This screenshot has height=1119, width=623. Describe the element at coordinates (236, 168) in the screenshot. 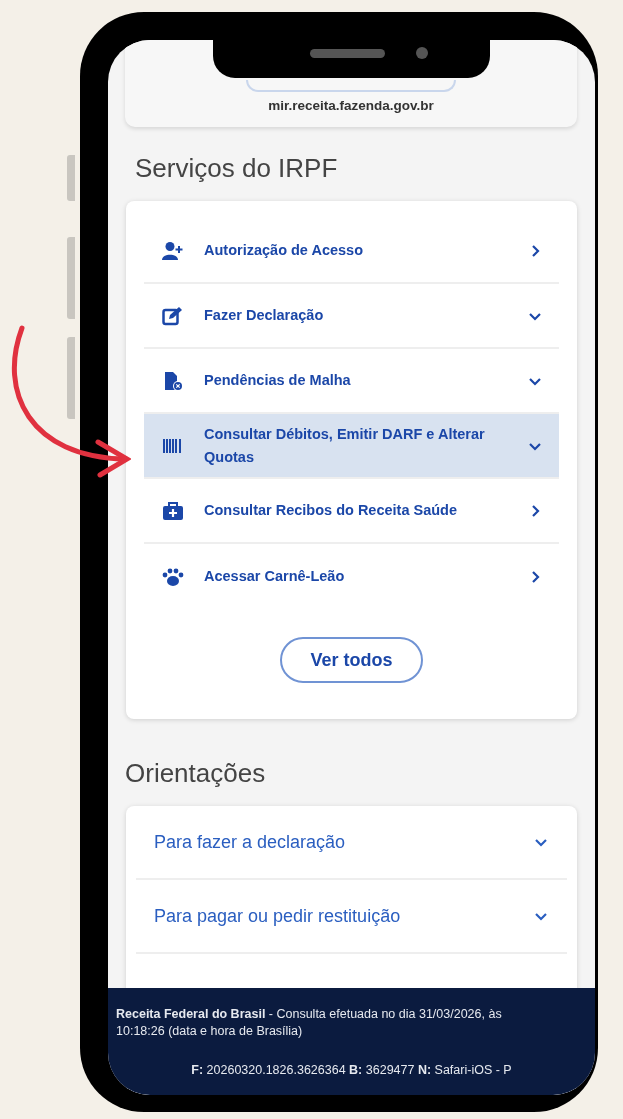

I see `section-title: Serviços do IRPF` at that location.